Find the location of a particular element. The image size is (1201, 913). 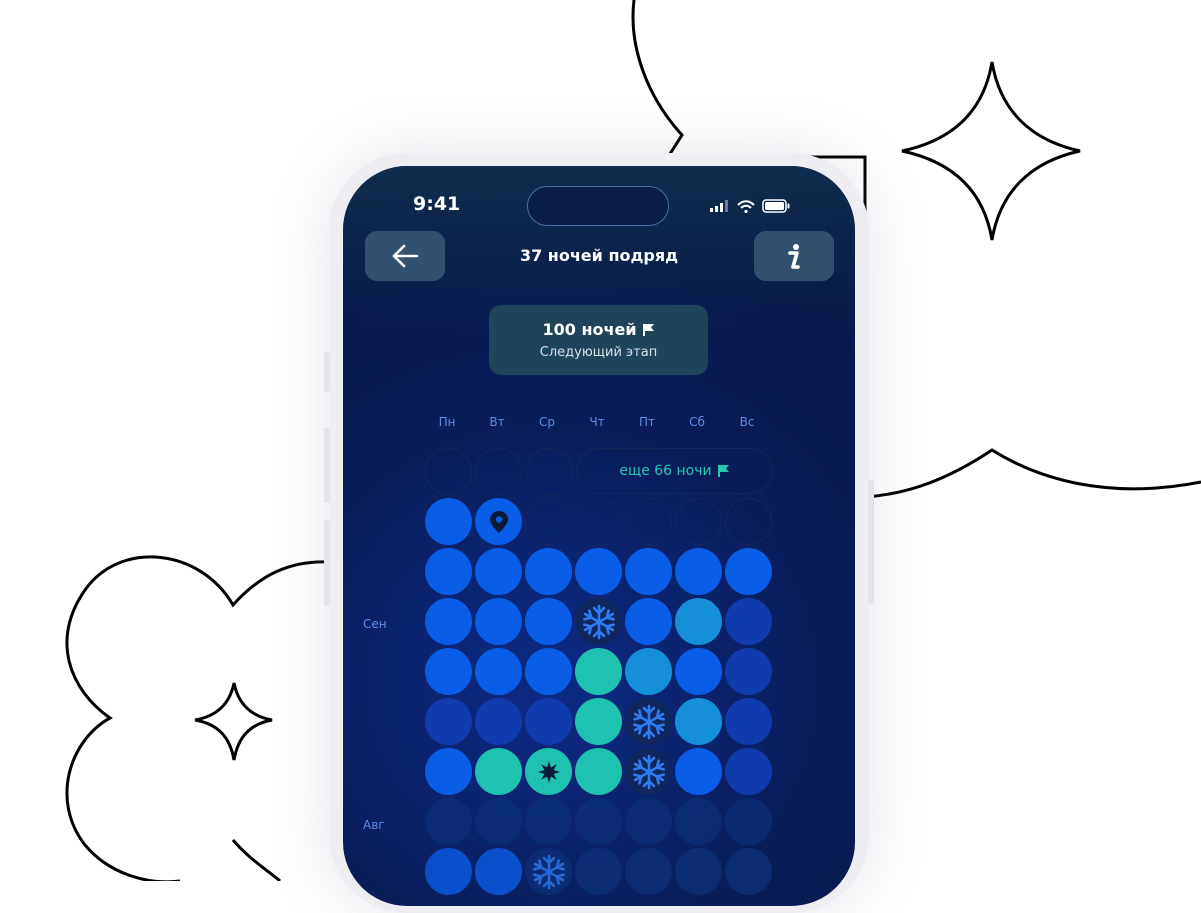

weekday-label: Вт is located at coordinates (497, 422).